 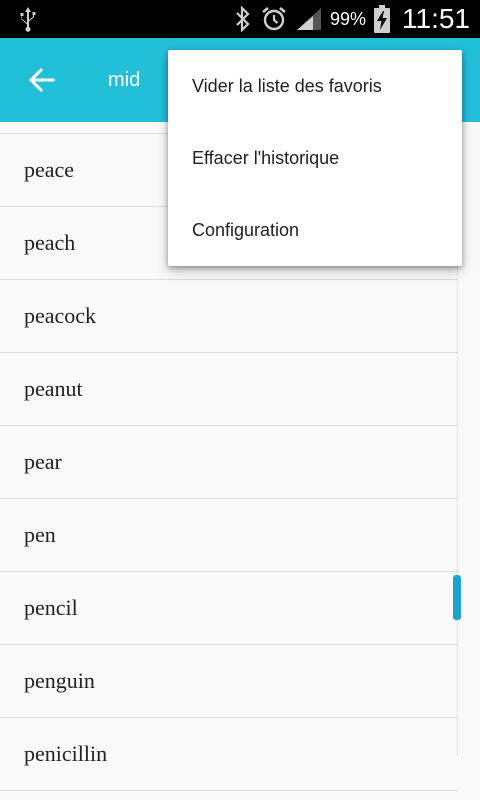 What do you see at coordinates (382, 19) in the screenshot?
I see `battery-charging-icon` at bounding box center [382, 19].